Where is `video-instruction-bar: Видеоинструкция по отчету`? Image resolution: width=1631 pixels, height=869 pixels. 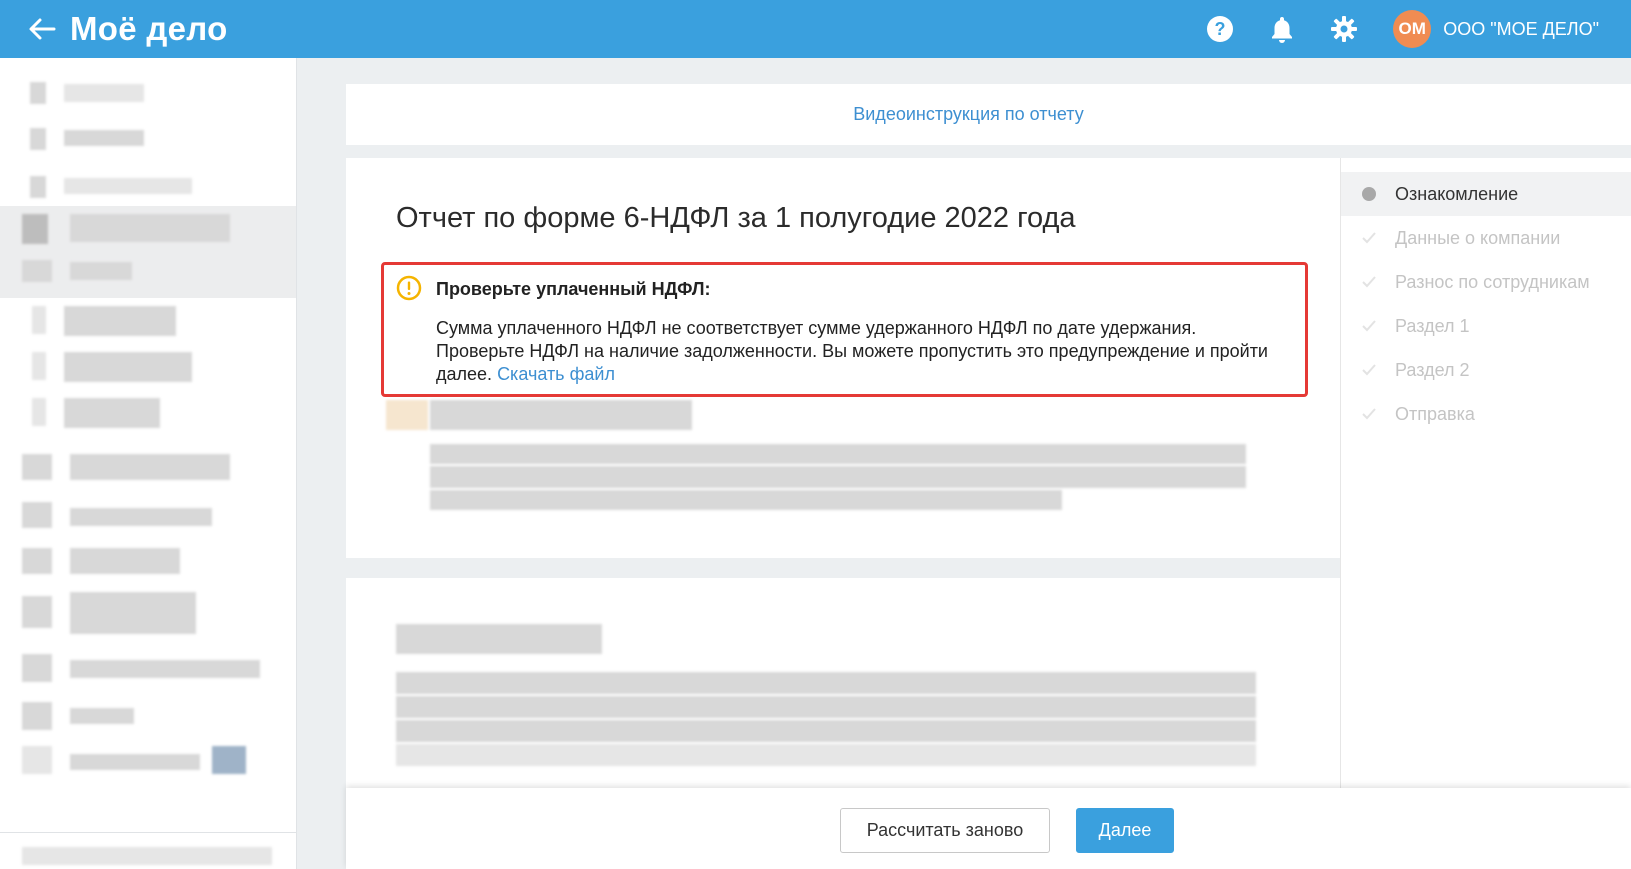
video-instruction-bar: Видеоинструкция по отчету is located at coordinates (988, 114).